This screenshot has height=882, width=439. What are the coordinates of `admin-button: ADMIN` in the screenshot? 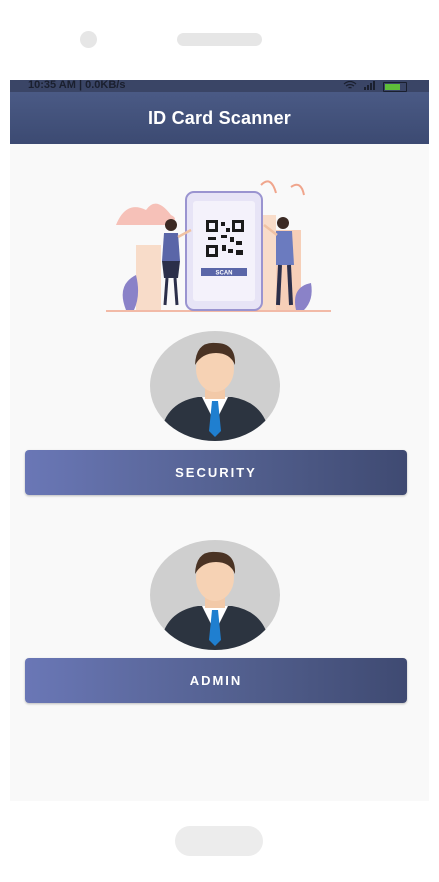 It's located at (216, 680).